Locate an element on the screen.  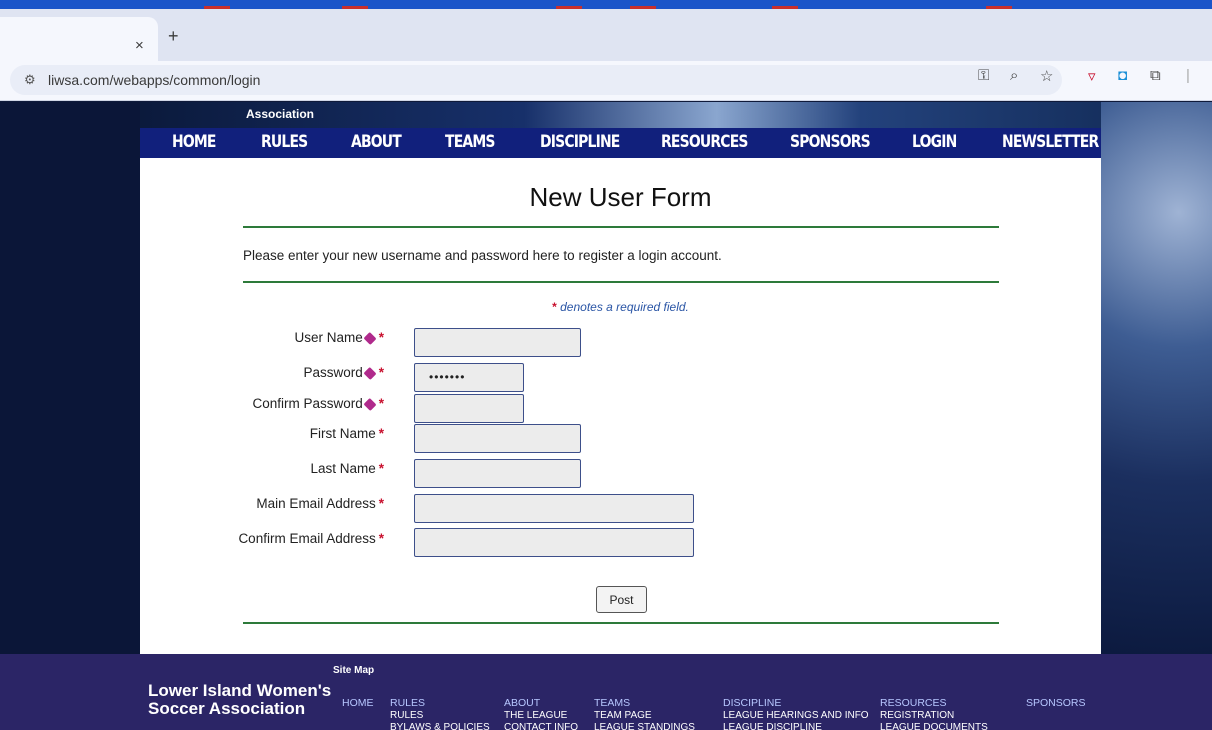
site-map-heading: Site Map is located at coordinates (354, 670).